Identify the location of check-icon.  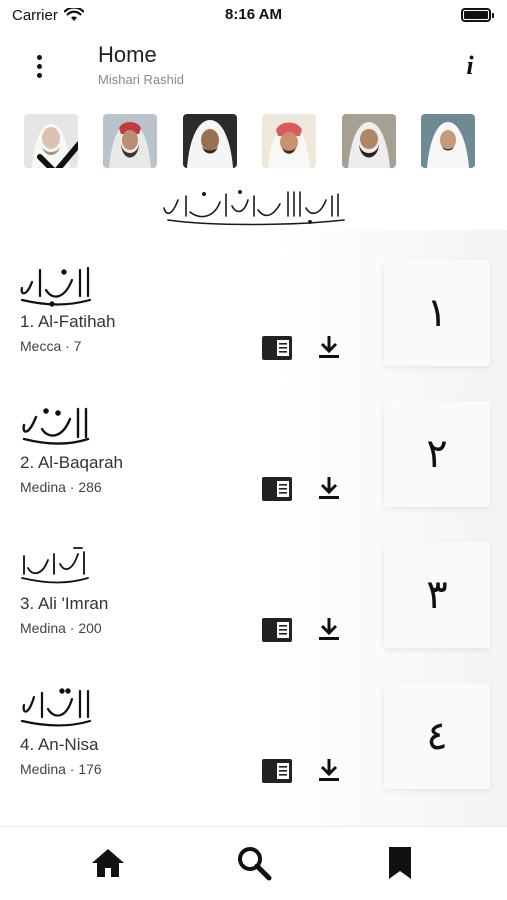
(57, 154).